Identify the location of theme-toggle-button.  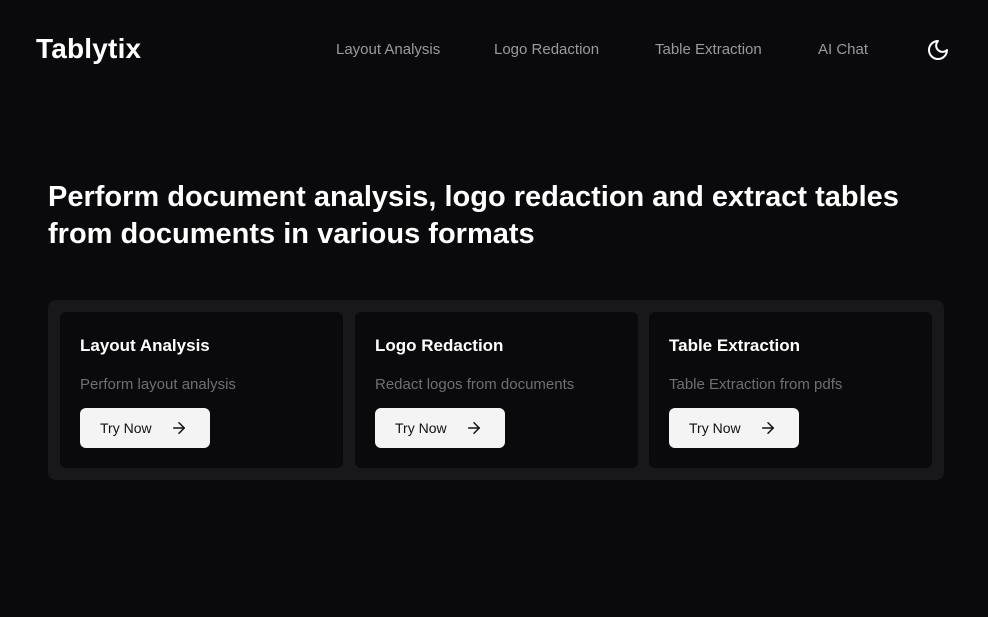
(938, 50).